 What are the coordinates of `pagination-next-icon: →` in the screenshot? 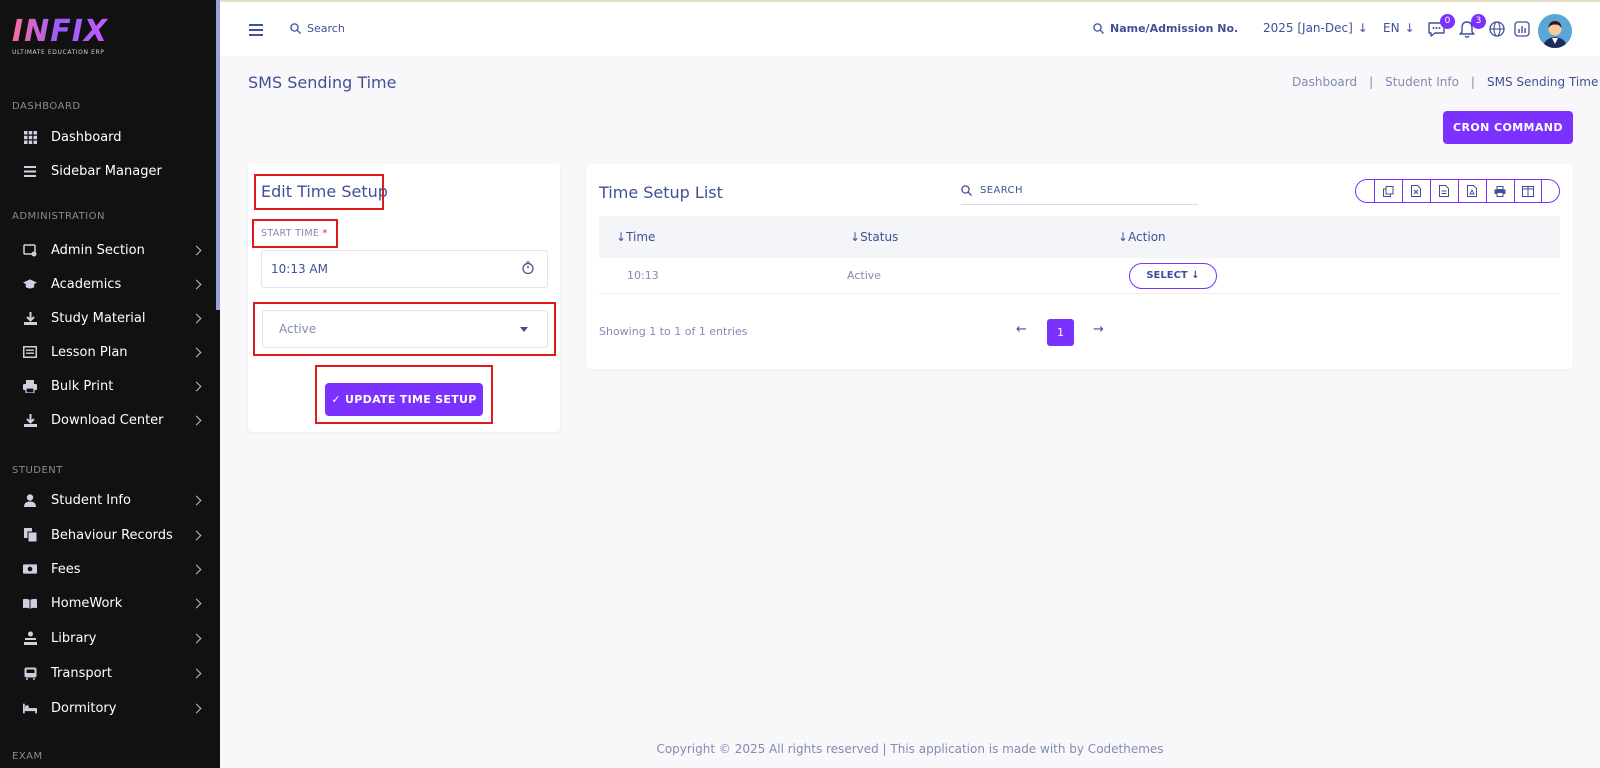 It's located at (1098, 329).